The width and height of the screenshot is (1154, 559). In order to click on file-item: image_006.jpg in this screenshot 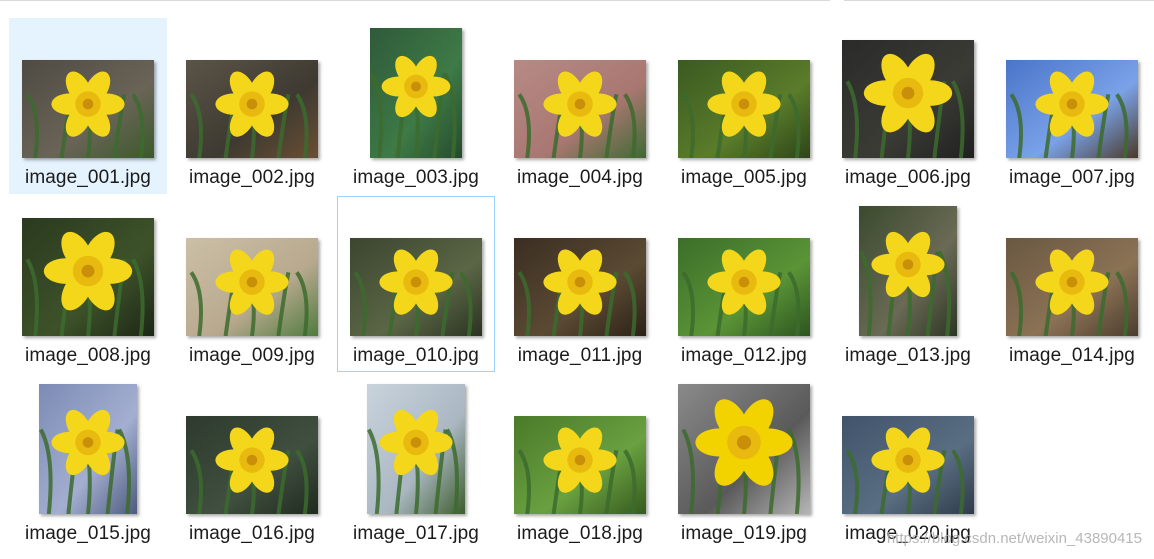, I will do `click(908, 106)`.